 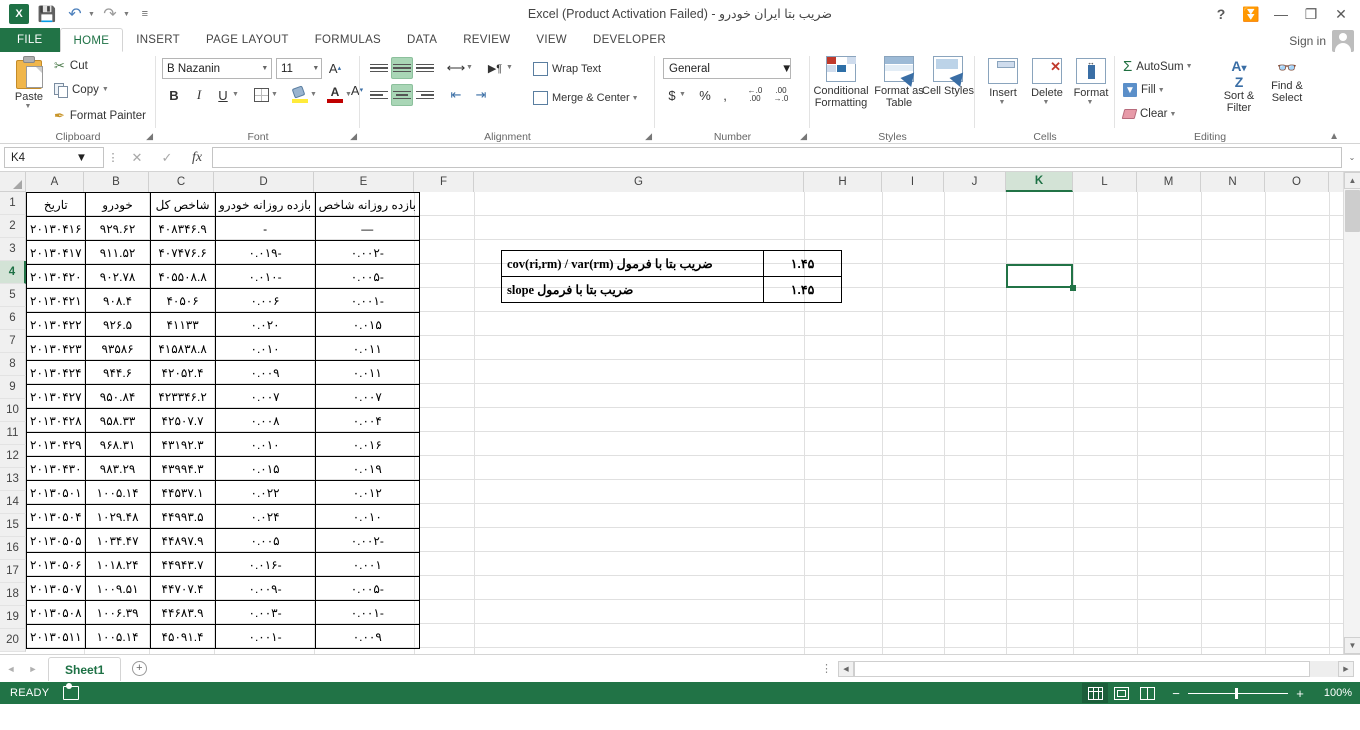 What do you see at coordinates (182, 372) in the screenshot?
I see `cell-c8: ۴۲۰۵۲.۴` at bounding box center [182, 372].